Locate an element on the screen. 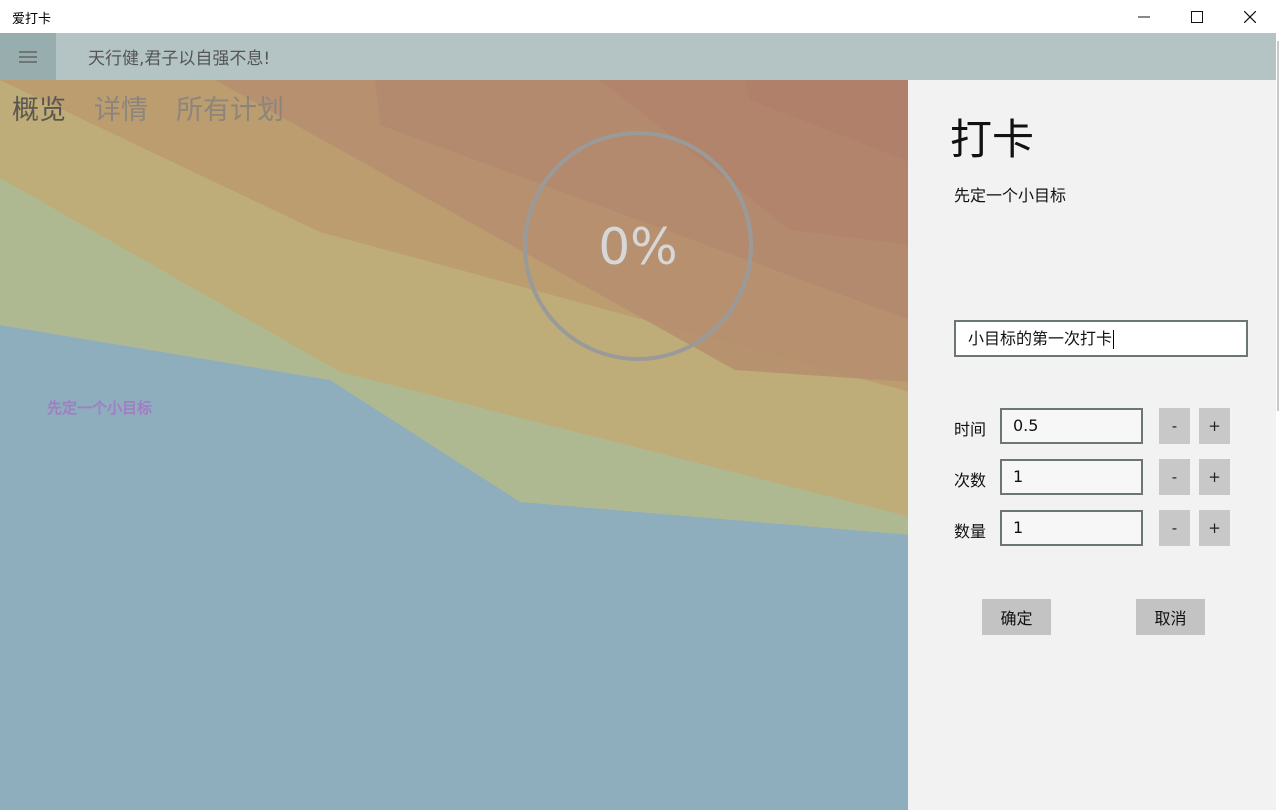  hamburger-menu-icon is located at coordinates (28, 56).